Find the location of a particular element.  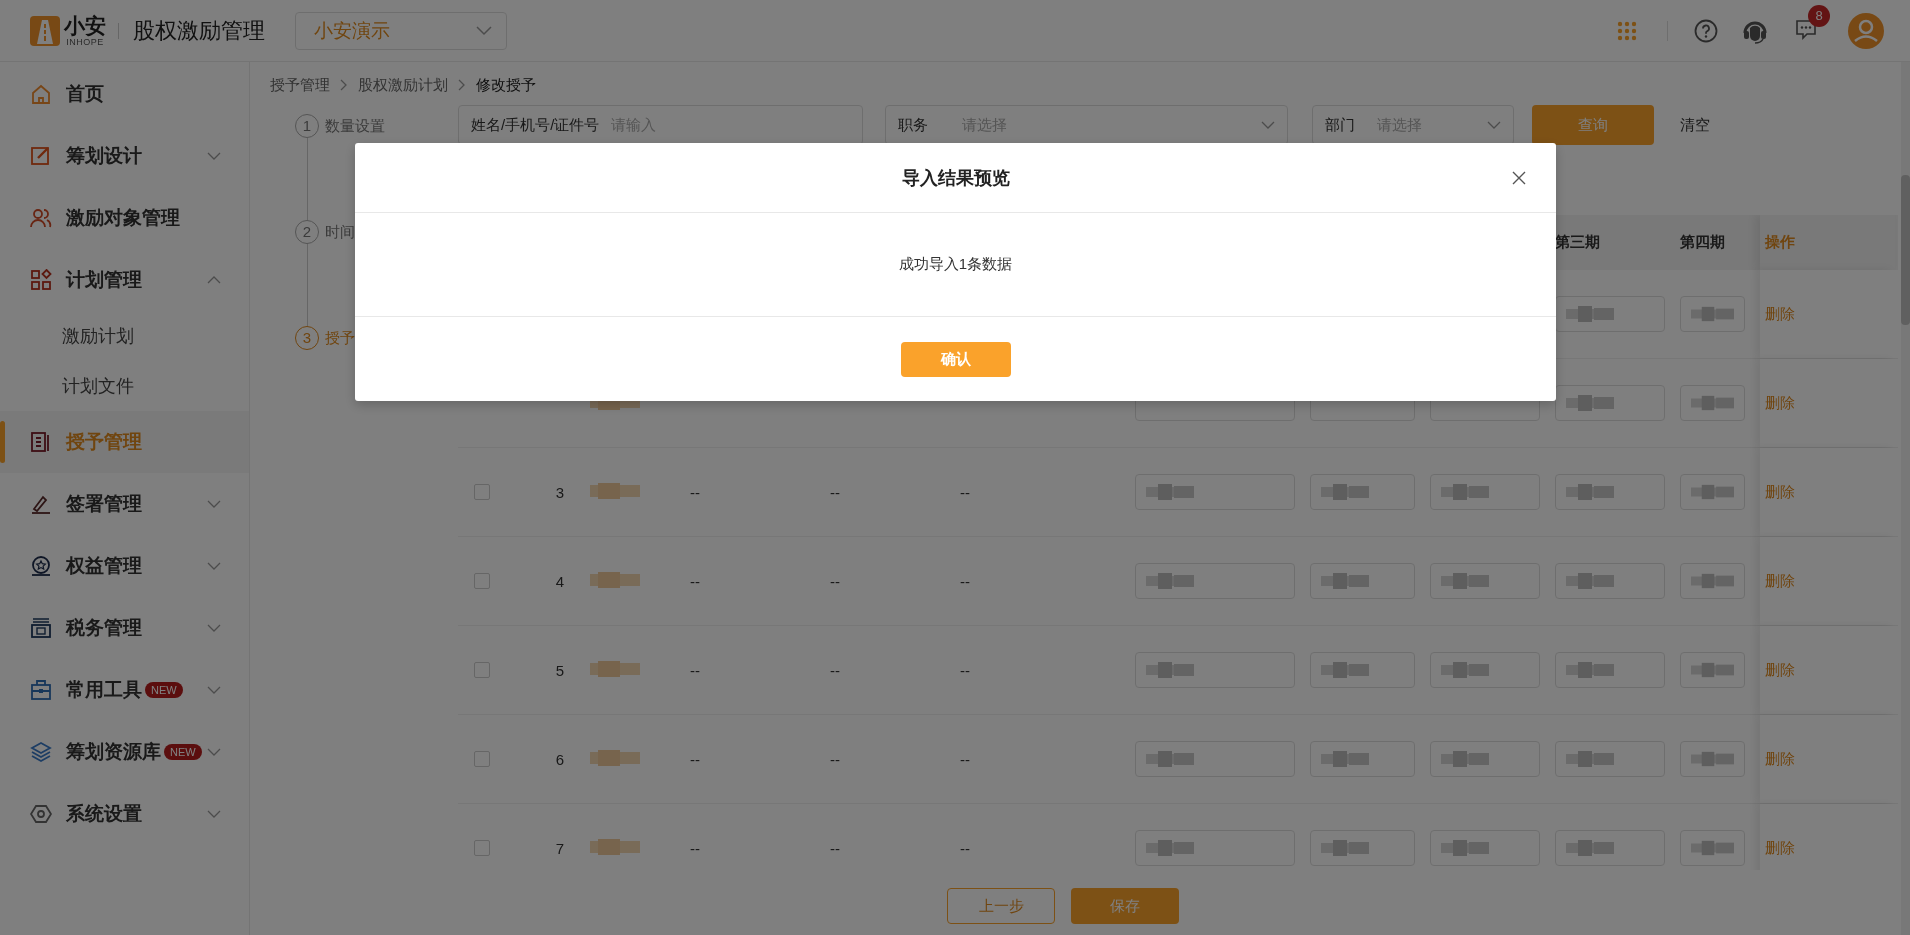

sidebar-item: 计划管理 is located at coordinates (124, 280).